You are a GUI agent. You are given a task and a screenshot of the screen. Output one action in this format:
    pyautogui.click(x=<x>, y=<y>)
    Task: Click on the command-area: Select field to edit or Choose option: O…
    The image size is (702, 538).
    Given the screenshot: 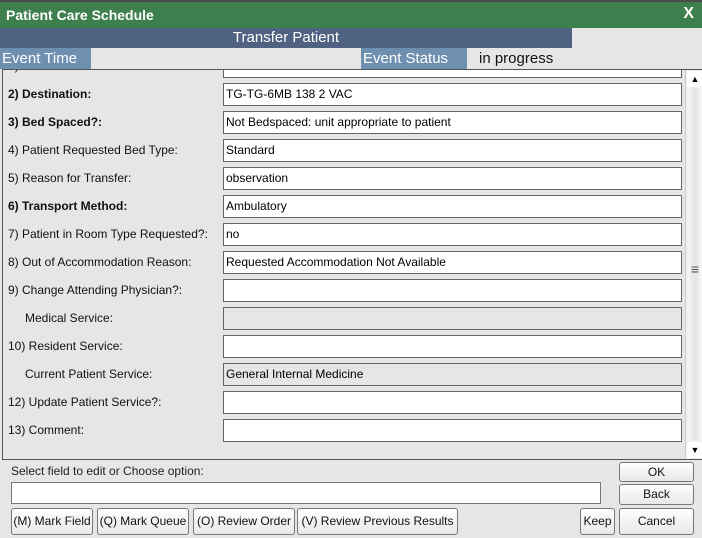 What is the action you would take?
    pyautogui.click(x=351, y=499)
    